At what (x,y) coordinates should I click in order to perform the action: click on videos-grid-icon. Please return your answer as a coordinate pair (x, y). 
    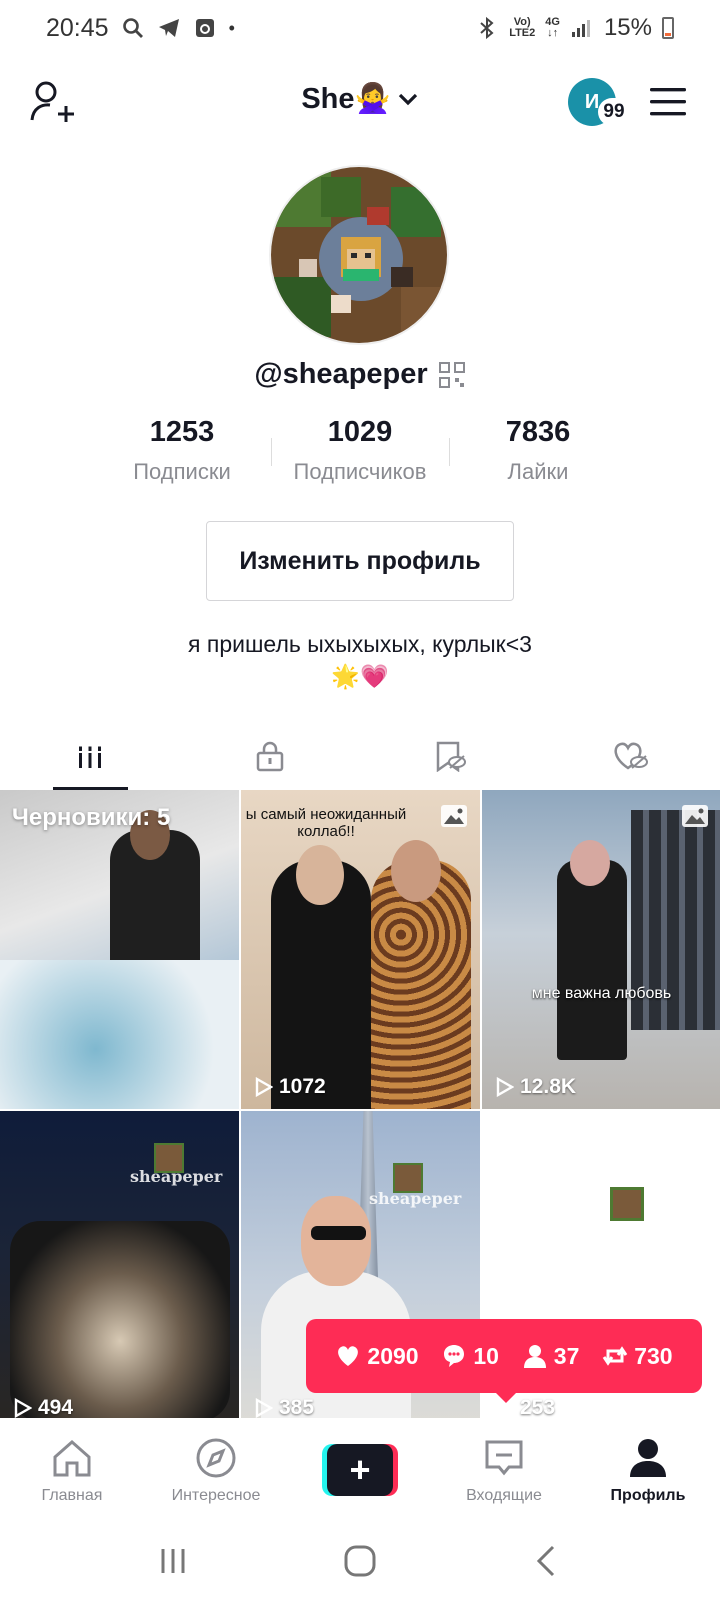
    Looking at the image, I should click on (90, 756).